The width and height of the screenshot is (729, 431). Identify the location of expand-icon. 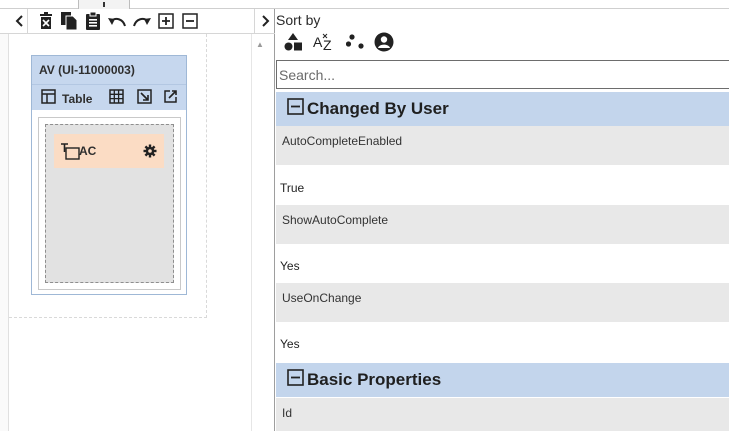
(166, 21).